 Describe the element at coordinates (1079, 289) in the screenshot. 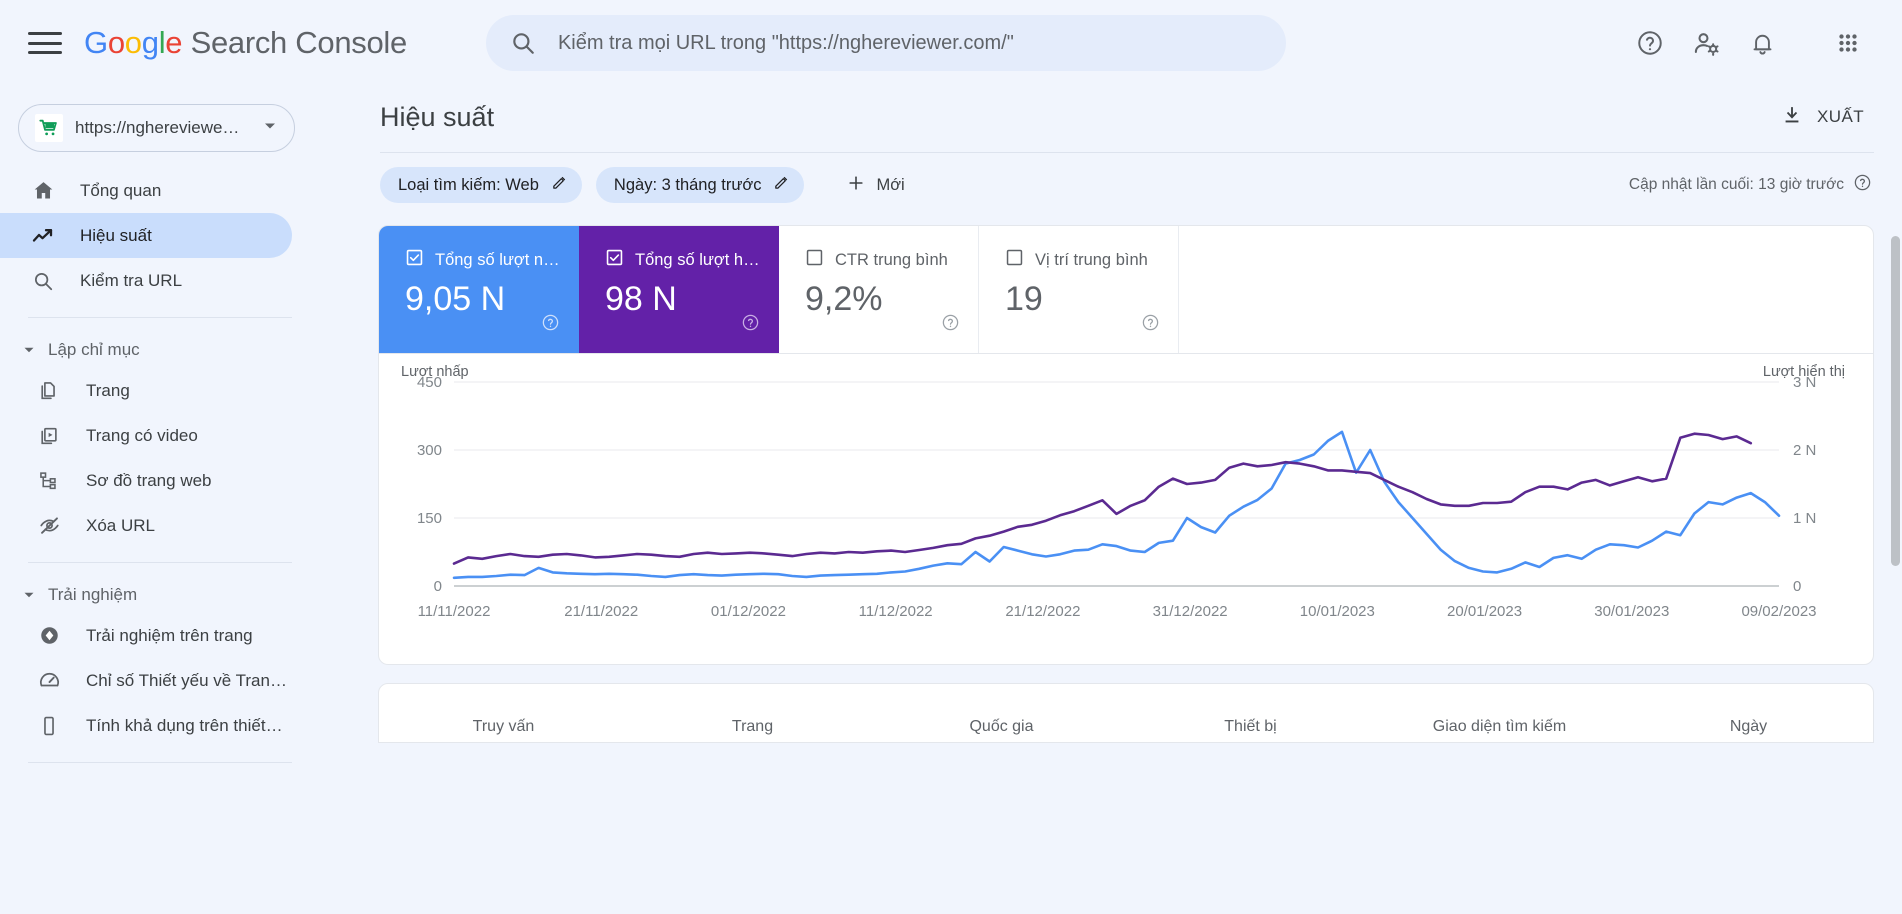

I see `metric-card-average-position: Vị trí trung bình 19` at that location.